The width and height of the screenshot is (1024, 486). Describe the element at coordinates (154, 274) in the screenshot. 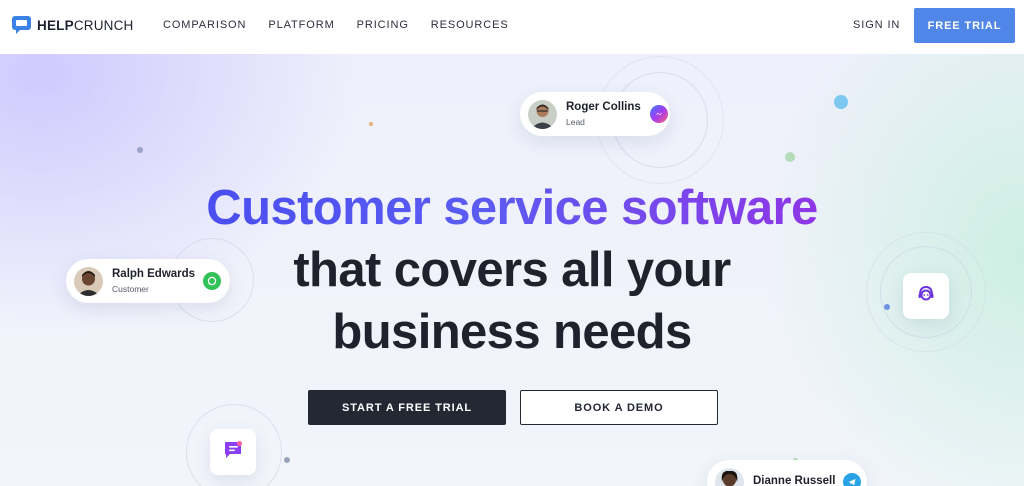

I see `contact-name: Ralph Edwards` at that location.